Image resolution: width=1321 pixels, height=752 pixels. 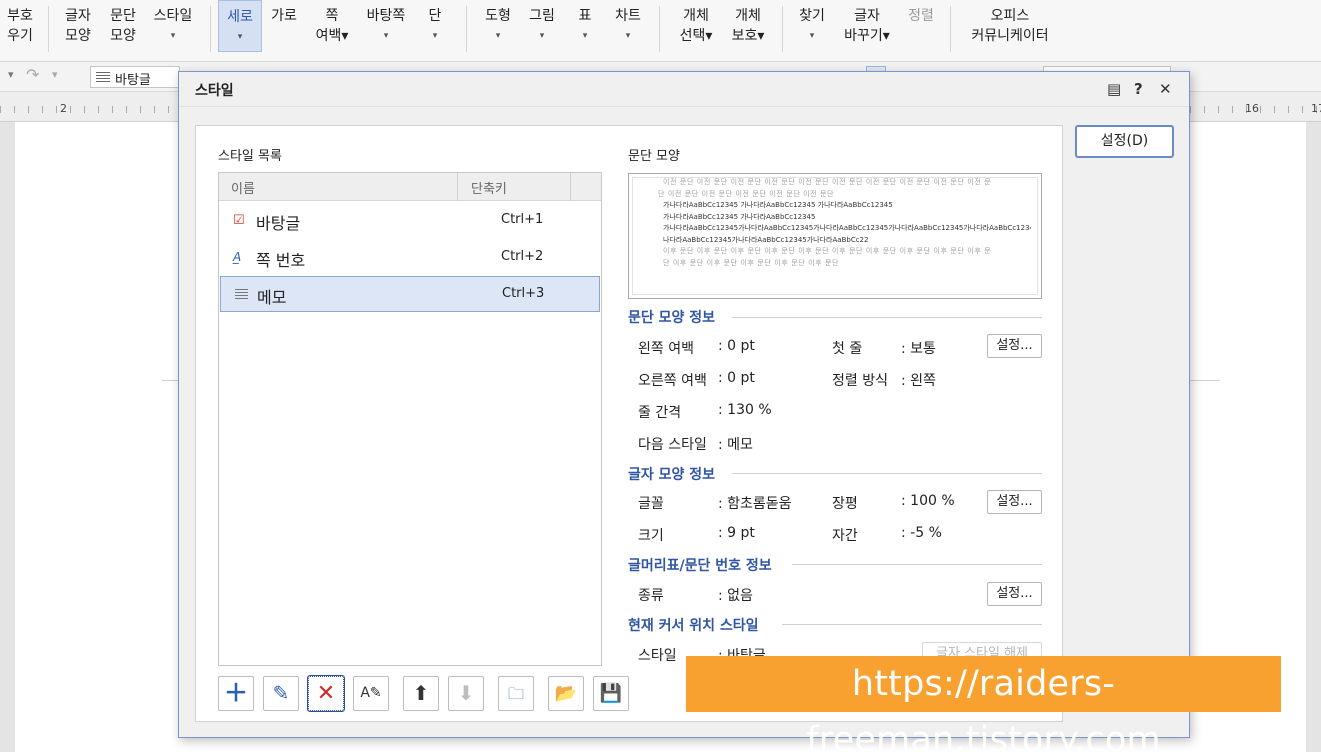 What do you see at coordinates (1138, 89) in the screenshot?
I see `help-icon: ?` at bounding box center [1138, 89].